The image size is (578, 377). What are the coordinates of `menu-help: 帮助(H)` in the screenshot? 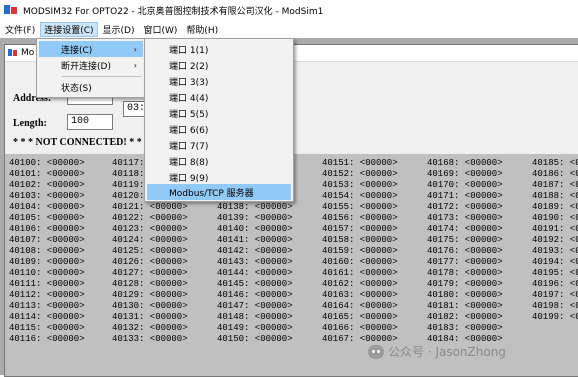 It's located at (202, 29).